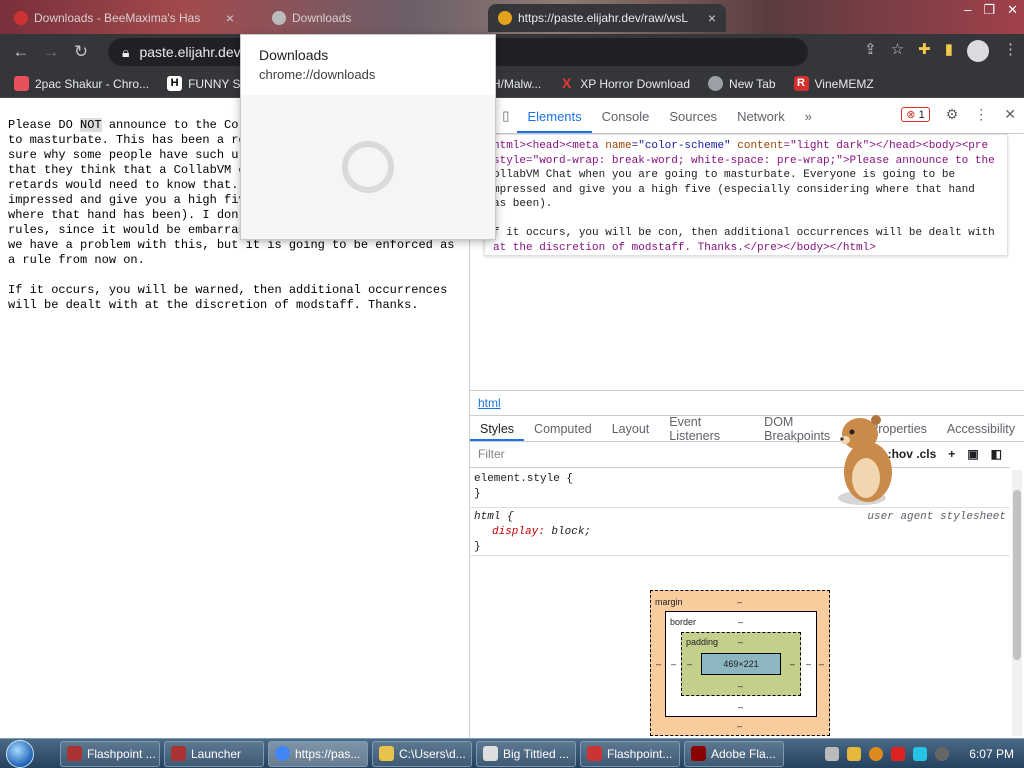 Image resolution: width=1024 pixels, height=768 pixels. I want to click on extensions-icon: ✚, so click(924, 51).